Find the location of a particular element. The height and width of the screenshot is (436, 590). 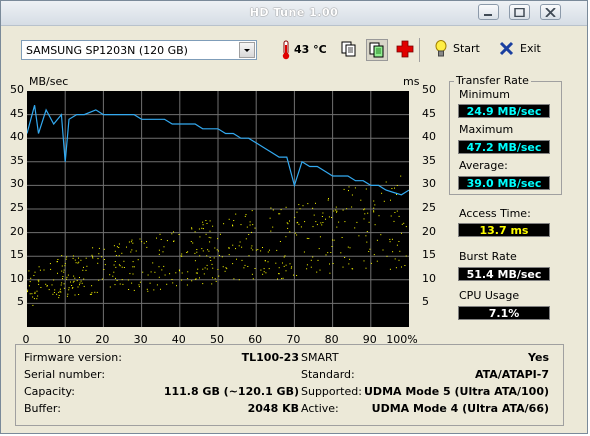

supported-label: Supported: is located at coordinates (331, 391).